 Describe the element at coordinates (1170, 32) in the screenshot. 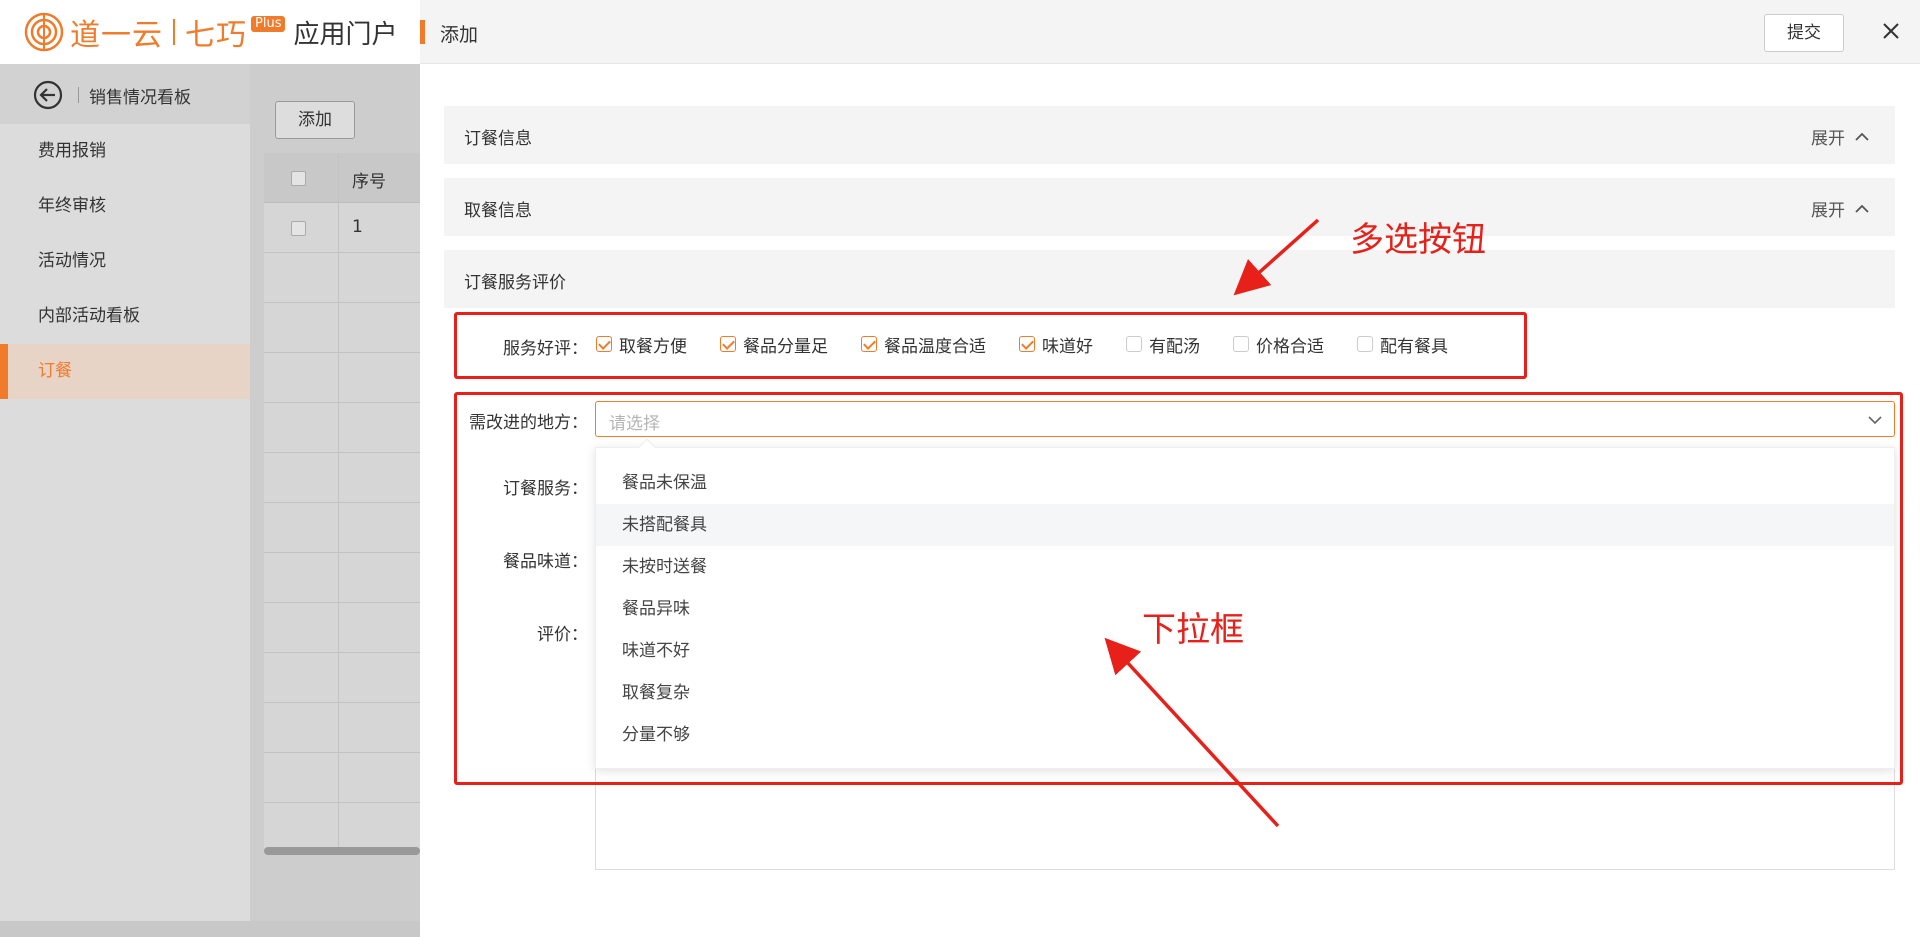

I see `drawer-header: 添加 提交` at that location.